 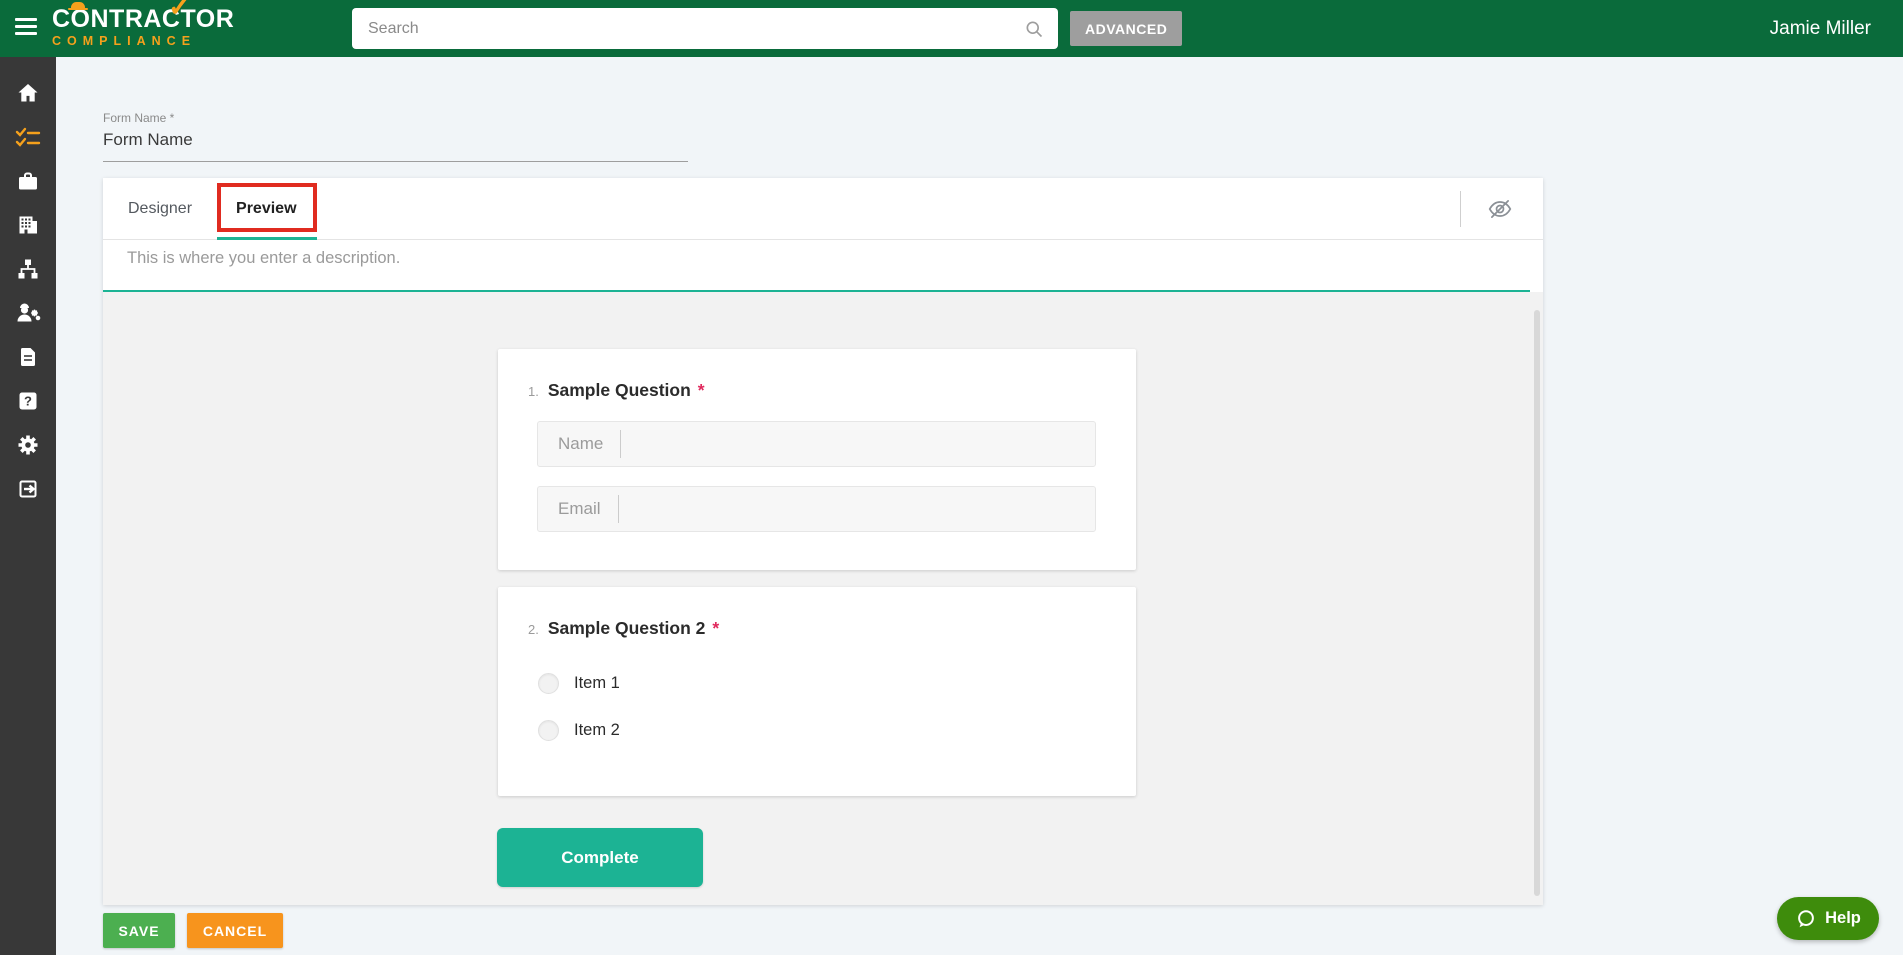 I want to click on sidebar-item-documents, so click(x=28, y=357).